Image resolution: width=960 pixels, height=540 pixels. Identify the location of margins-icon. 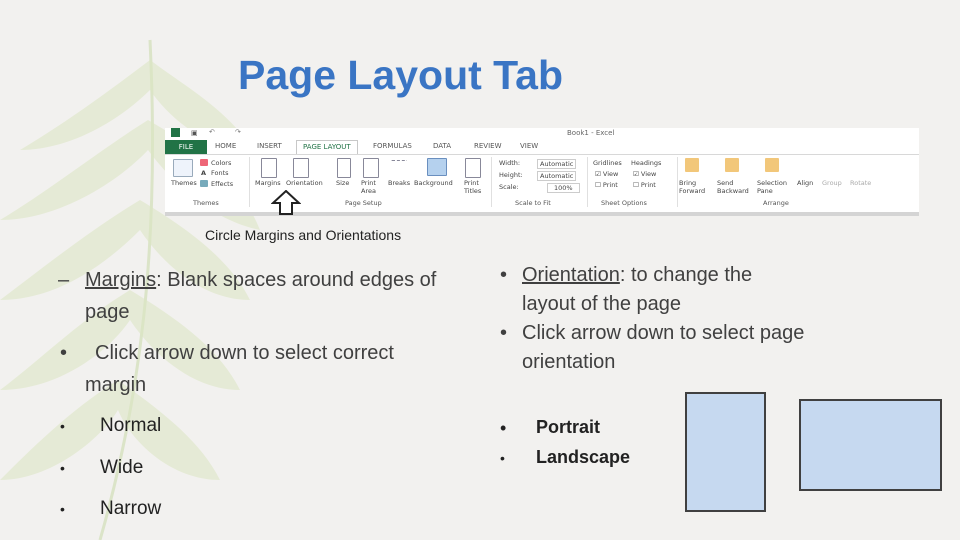
(269, 168).